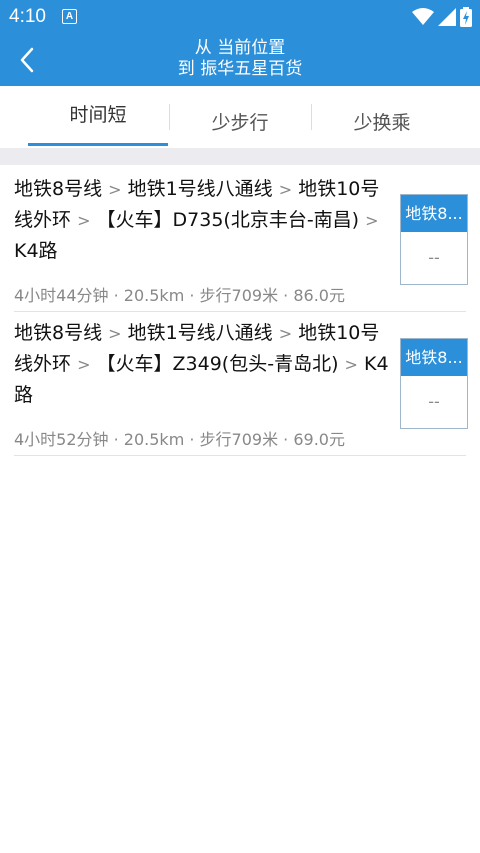  What do you see at coordinates (28, 60) in the screenshot?
I see `back-arrow-icon` at bounding box center [28, 60].